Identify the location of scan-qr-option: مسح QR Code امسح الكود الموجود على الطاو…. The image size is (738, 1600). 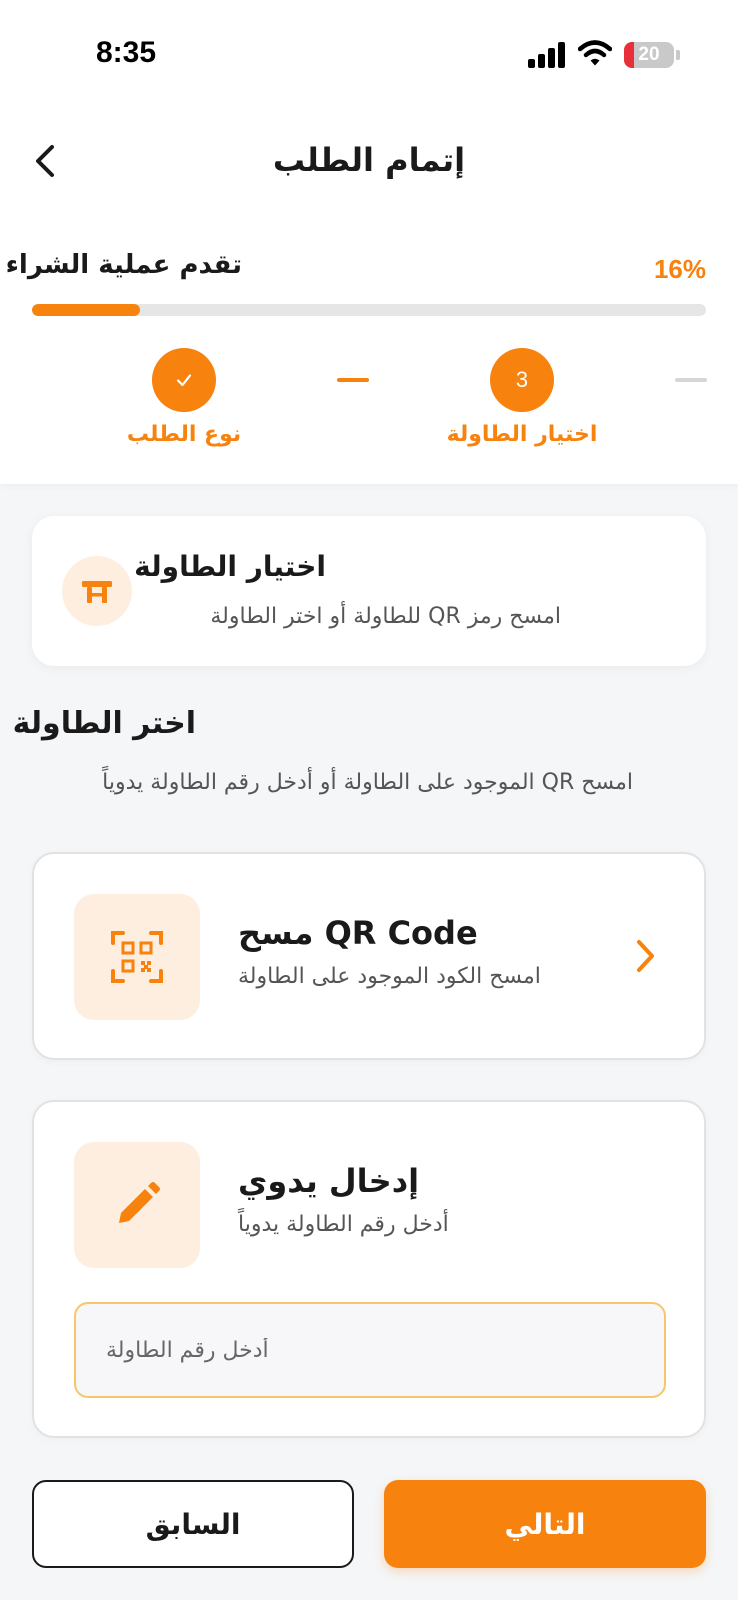
(369, 956).